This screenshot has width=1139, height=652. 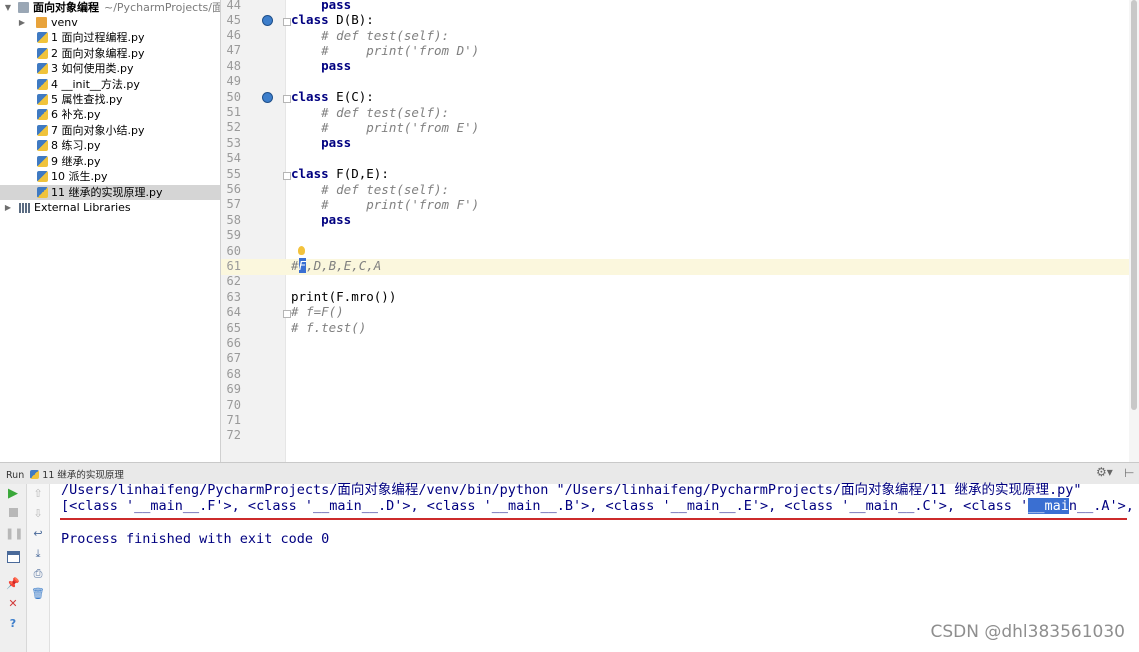 I want to click on tree-item-venv: ▶ venv, so click(x=110, y=22).